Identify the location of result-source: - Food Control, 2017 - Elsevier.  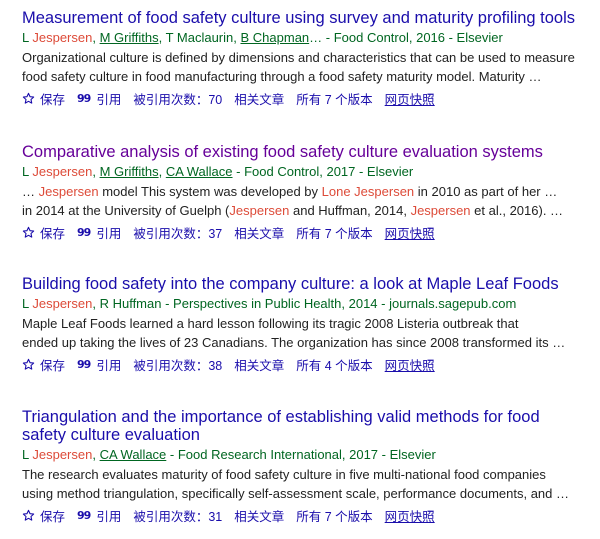
(323, 171).